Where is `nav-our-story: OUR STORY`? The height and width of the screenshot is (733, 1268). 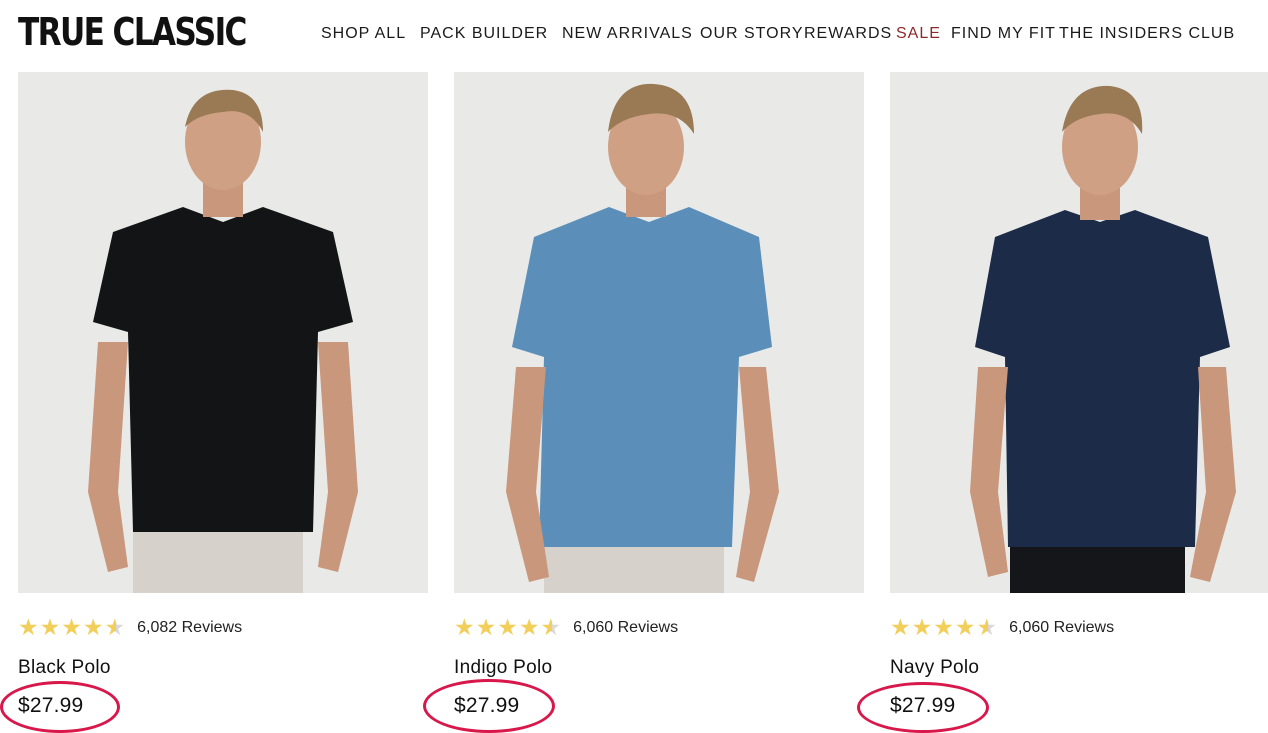 nav-our-story: OUR STORY is located at coordinates (752, 34).